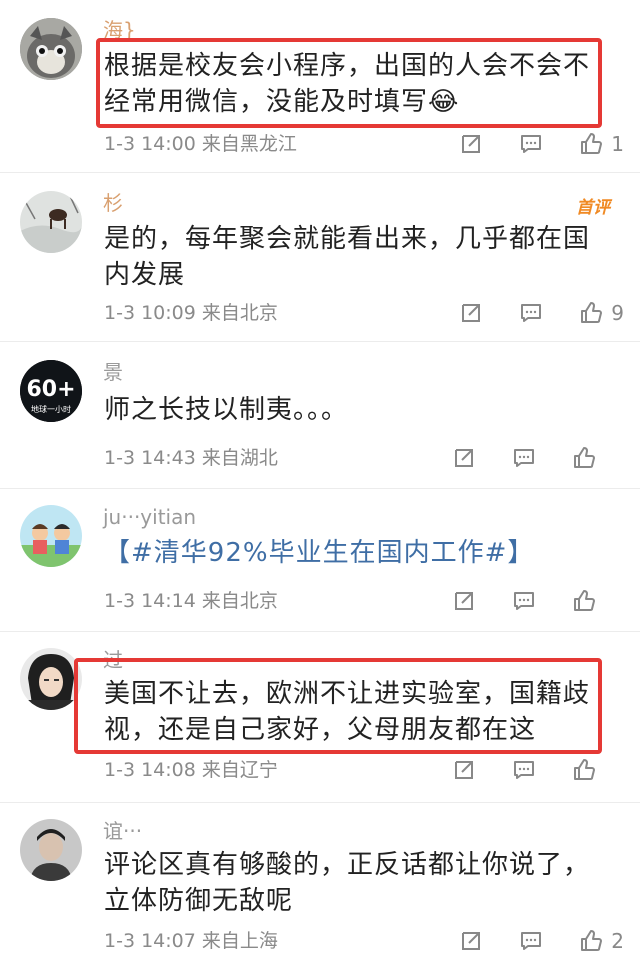 Image resolution: width=640 pixels, height=968 pixels. I want to click on like-button: 9, so click(601, 313).